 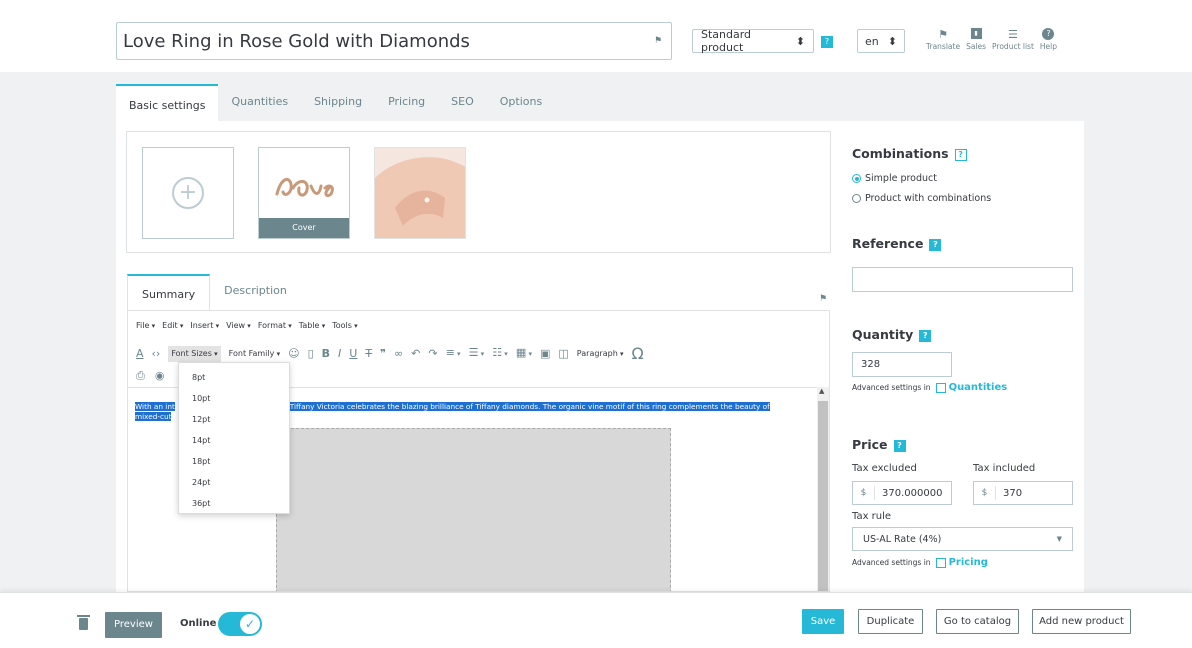 What do you see at coordinates (892, 41) in the screenshot?
I see `select-arrows-icon: ⬍` at bounding box center [892, 41].